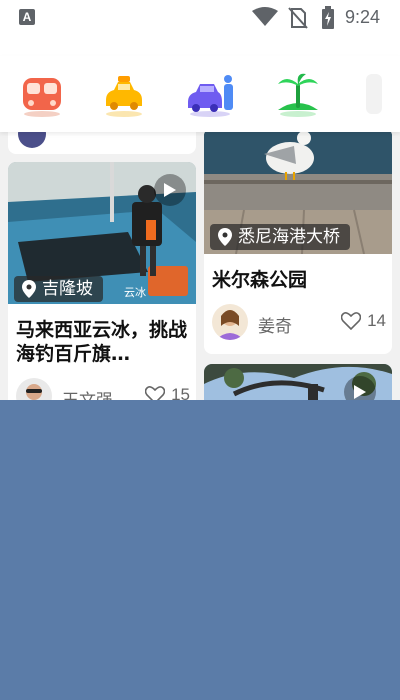 The width and height of the screenshot is (400, 700). I want to click on wifi-icon, so click(265, 16).